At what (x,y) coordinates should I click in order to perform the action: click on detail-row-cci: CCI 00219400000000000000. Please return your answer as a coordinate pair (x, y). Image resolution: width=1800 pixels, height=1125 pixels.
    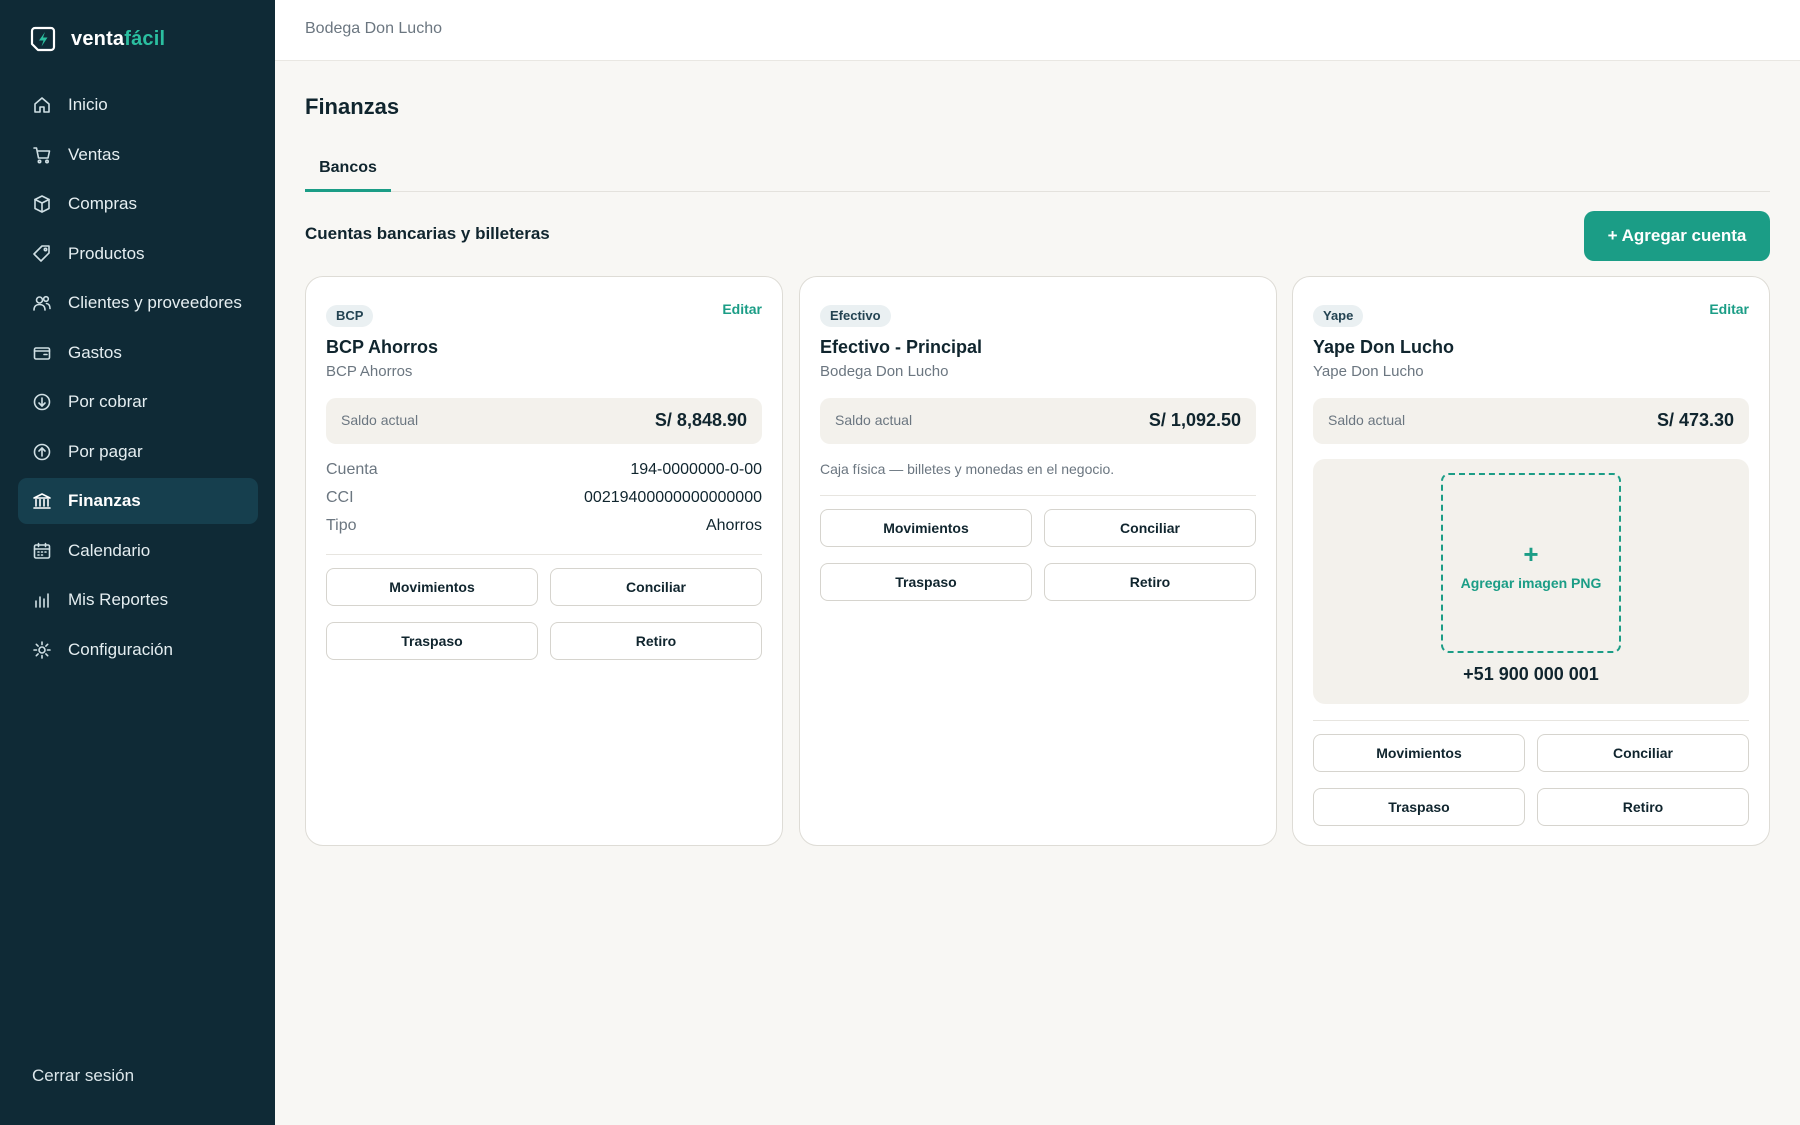
    Looking at the image, I should click on (544, 501).